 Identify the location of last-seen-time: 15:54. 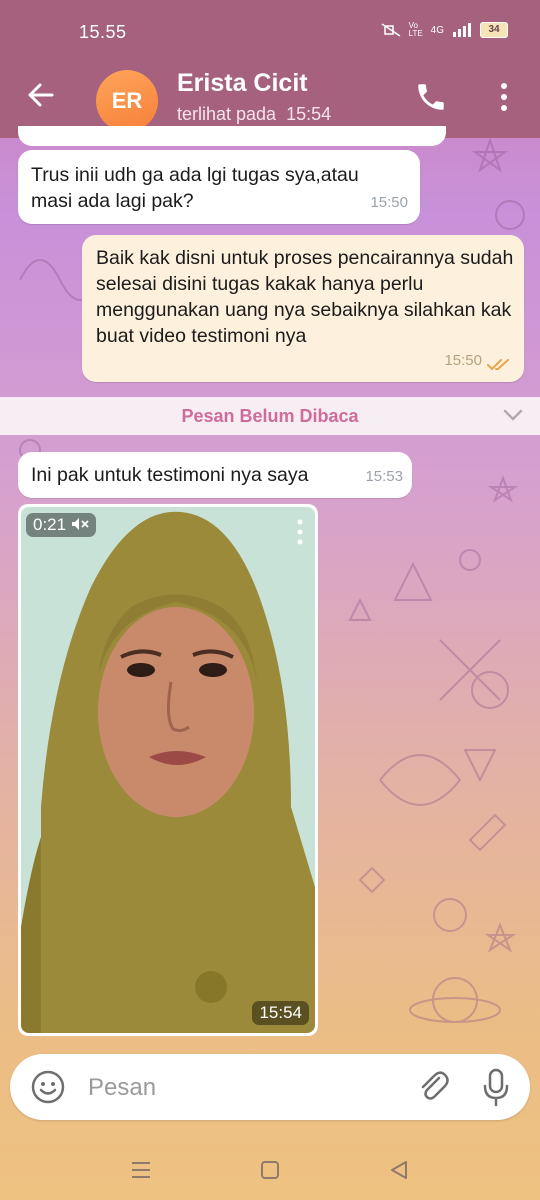
(309, 114).